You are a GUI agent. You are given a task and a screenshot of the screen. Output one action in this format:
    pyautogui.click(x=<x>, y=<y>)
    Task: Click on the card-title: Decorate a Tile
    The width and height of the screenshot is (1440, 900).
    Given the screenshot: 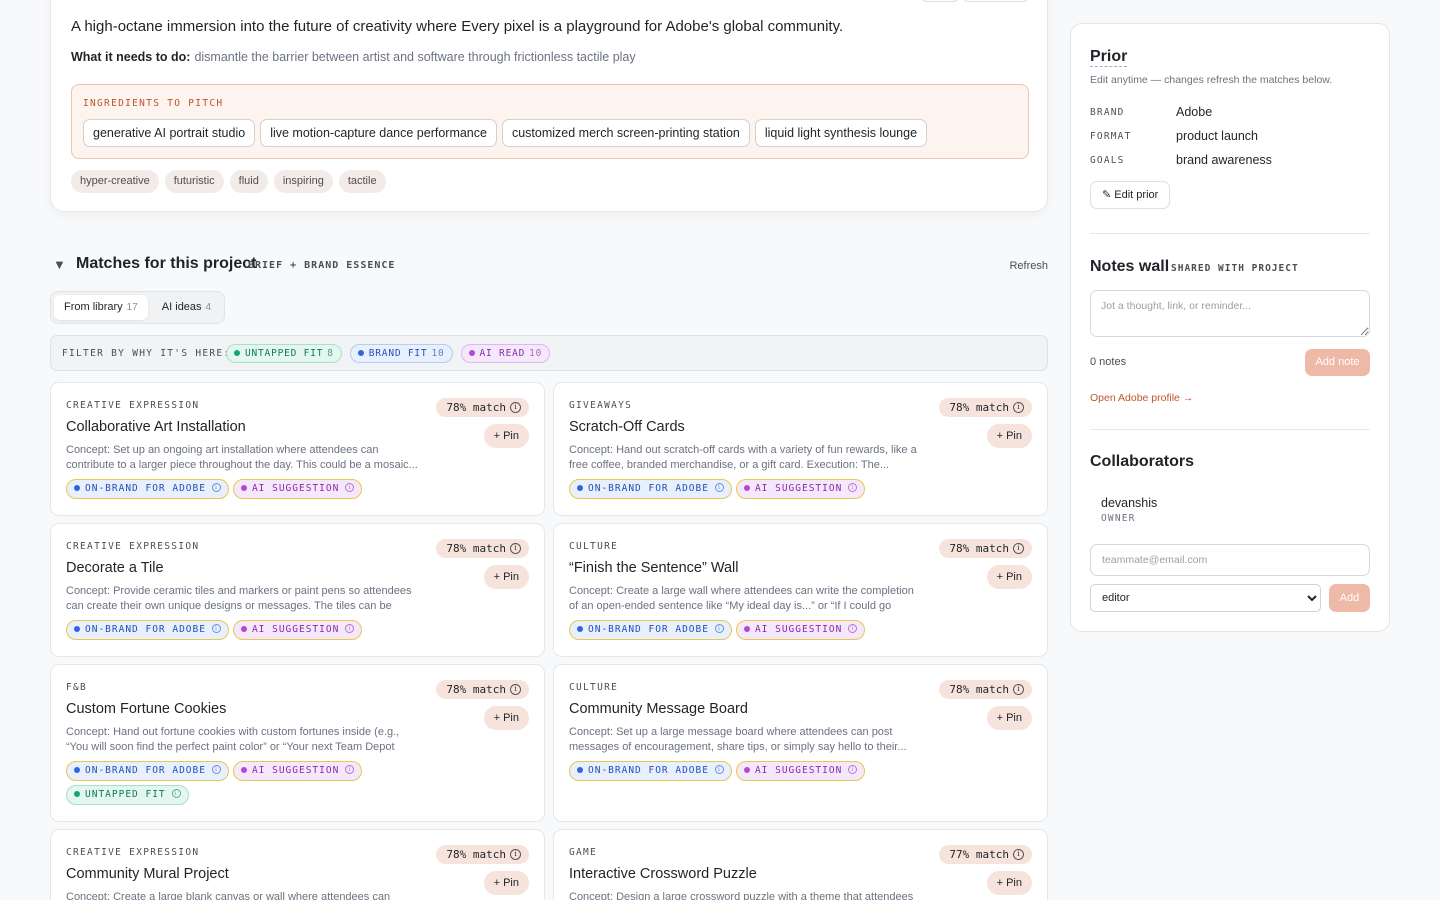 What is the action you would take?
    pyautogui.click(x=115, y=568)
    